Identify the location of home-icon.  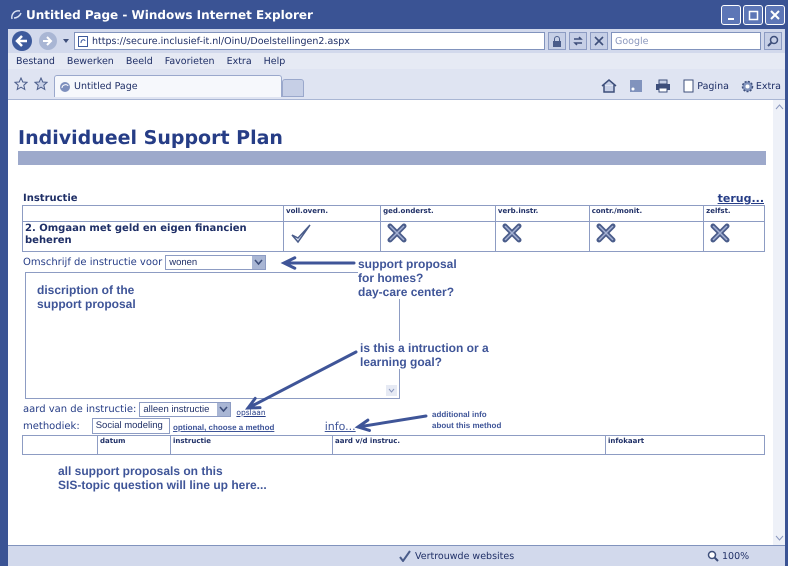
(609, 86).